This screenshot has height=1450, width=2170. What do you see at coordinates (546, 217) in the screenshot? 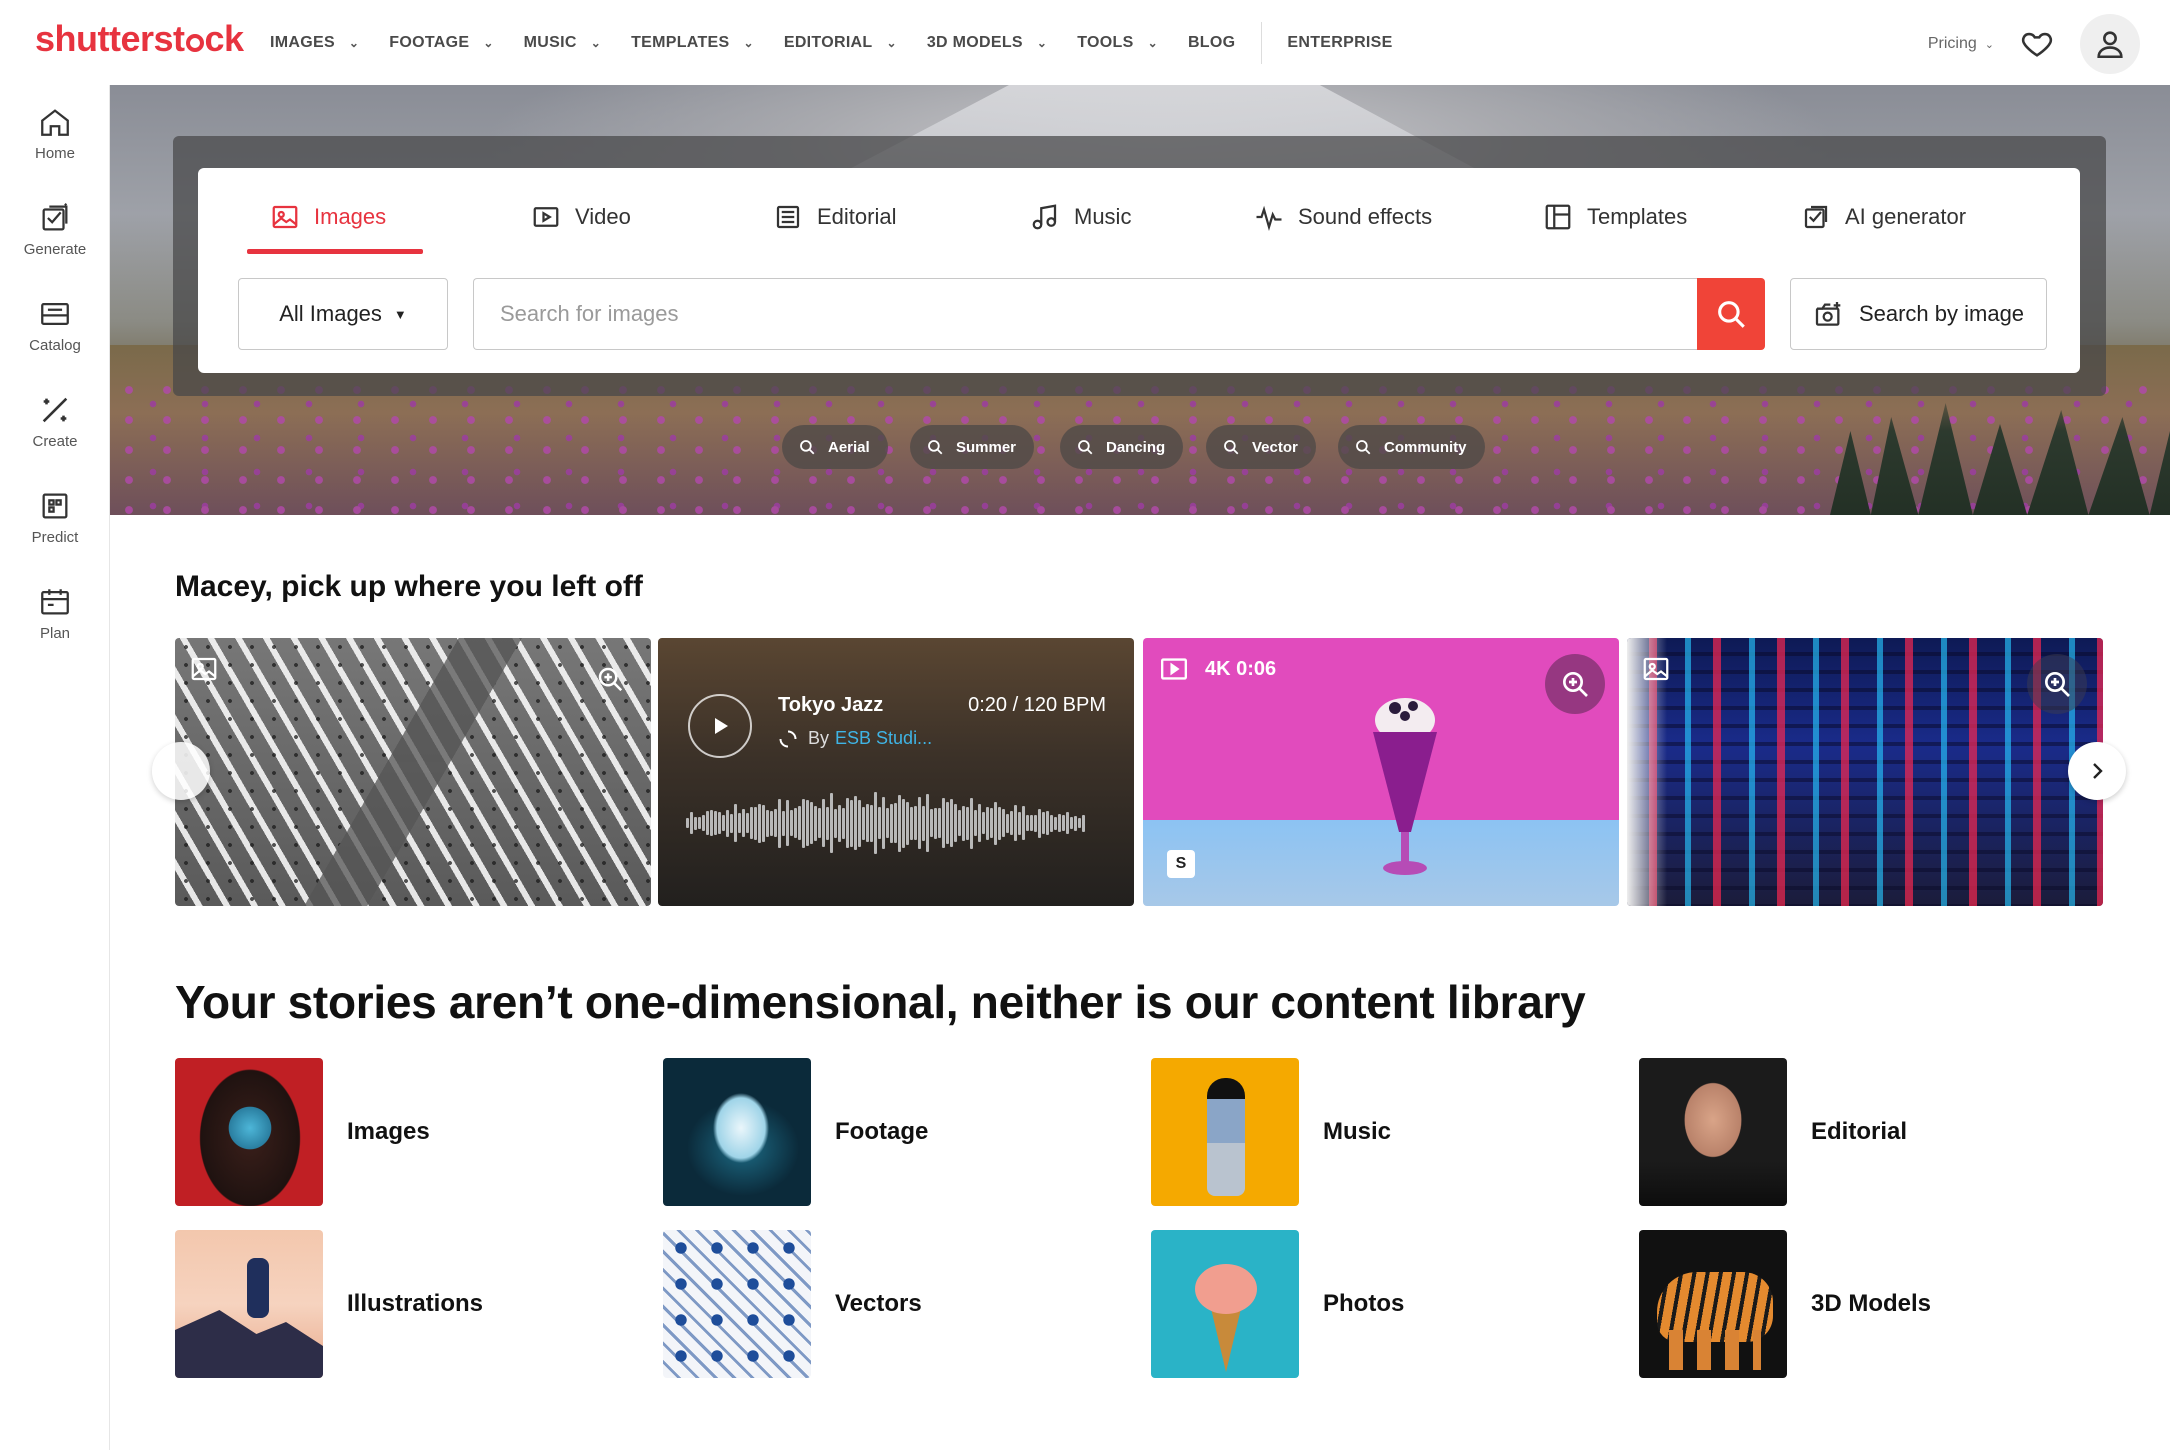
I see `video-icon` at bounding box center [546, 217].